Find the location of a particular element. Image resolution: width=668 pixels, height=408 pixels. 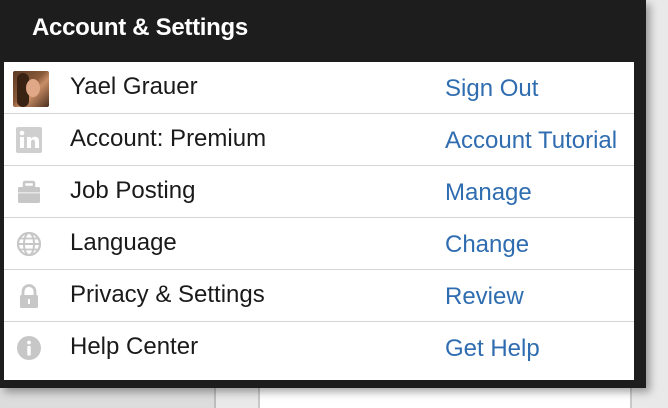

get-help-link: Get Help is located at coordinates (492, 349).